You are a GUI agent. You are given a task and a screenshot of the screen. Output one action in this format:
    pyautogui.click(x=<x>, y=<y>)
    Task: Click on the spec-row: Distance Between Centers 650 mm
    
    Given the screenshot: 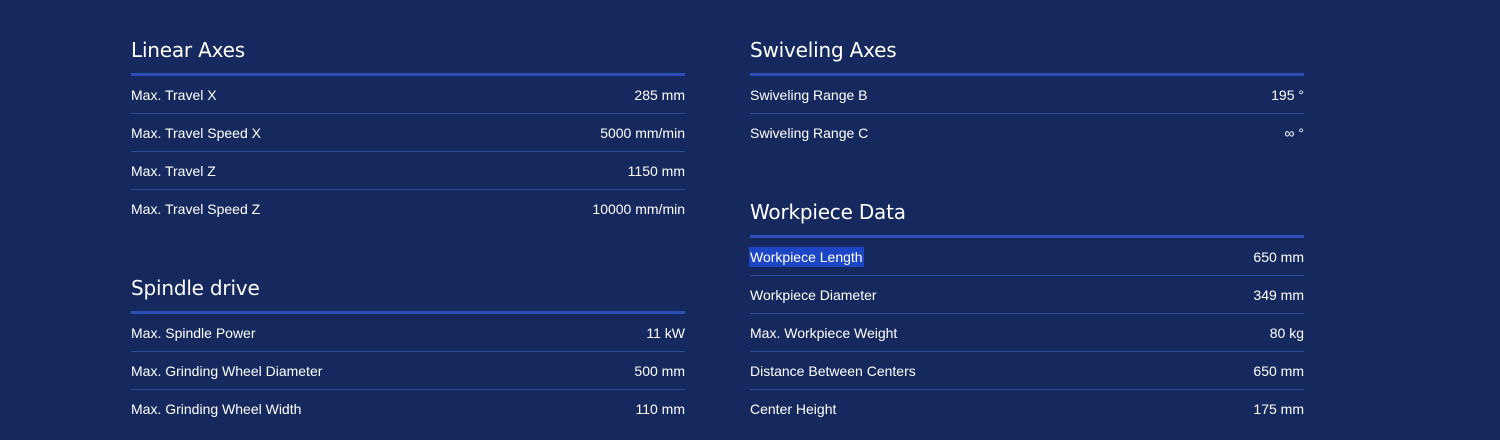 What is the action you would take?
    pyautogui.click(x=1027, y=371)
    